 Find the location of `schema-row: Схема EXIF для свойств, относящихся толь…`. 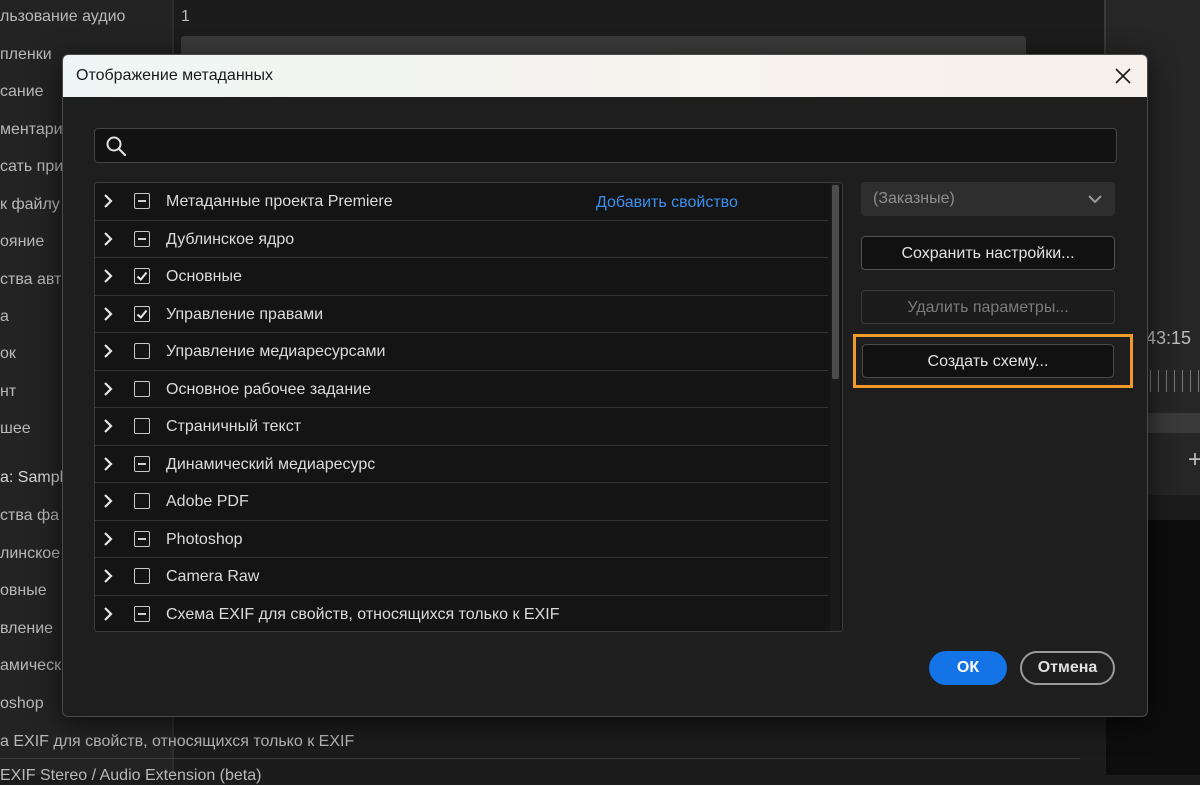

schema-row: Схема EXIF для свойств, относящихся толь… is located at coordinates (461, 614).